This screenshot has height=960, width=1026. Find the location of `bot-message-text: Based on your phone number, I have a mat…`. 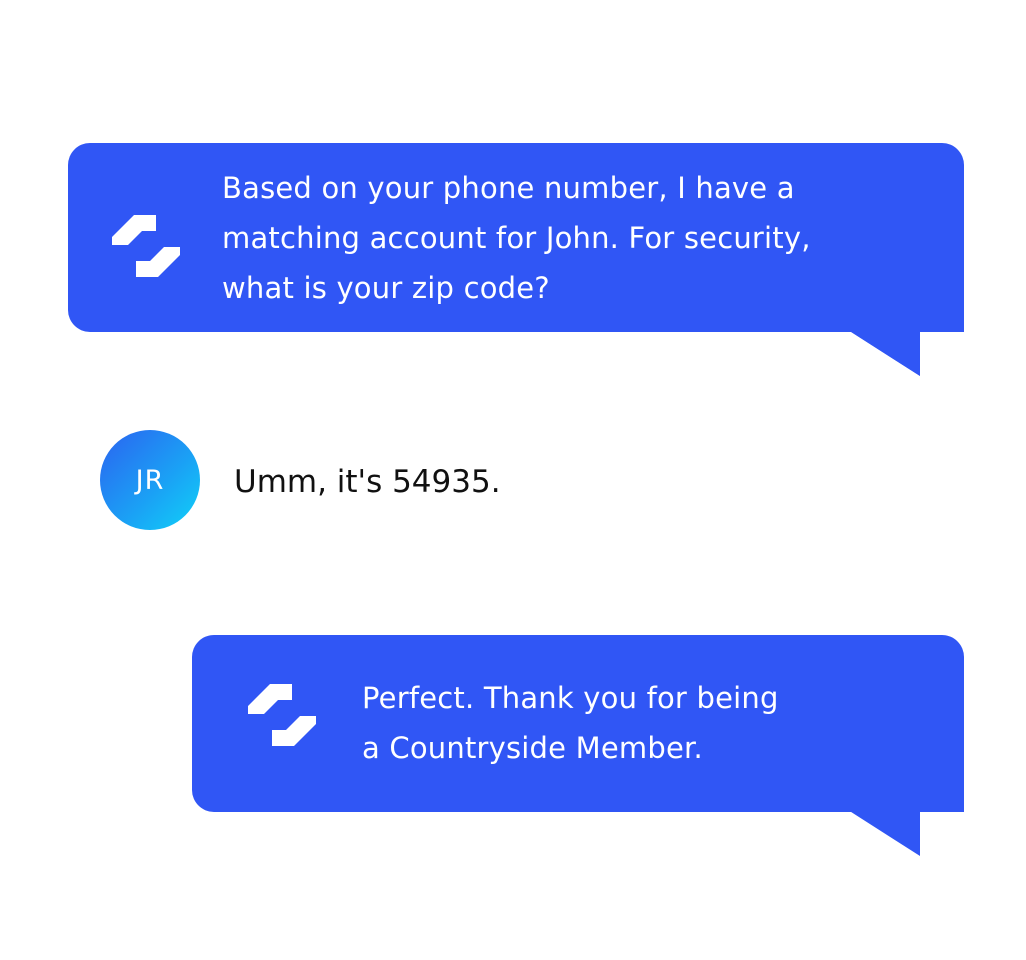

bot-message-text: Based on your phone number, I have a mat… is located at coordinates (516, 238).